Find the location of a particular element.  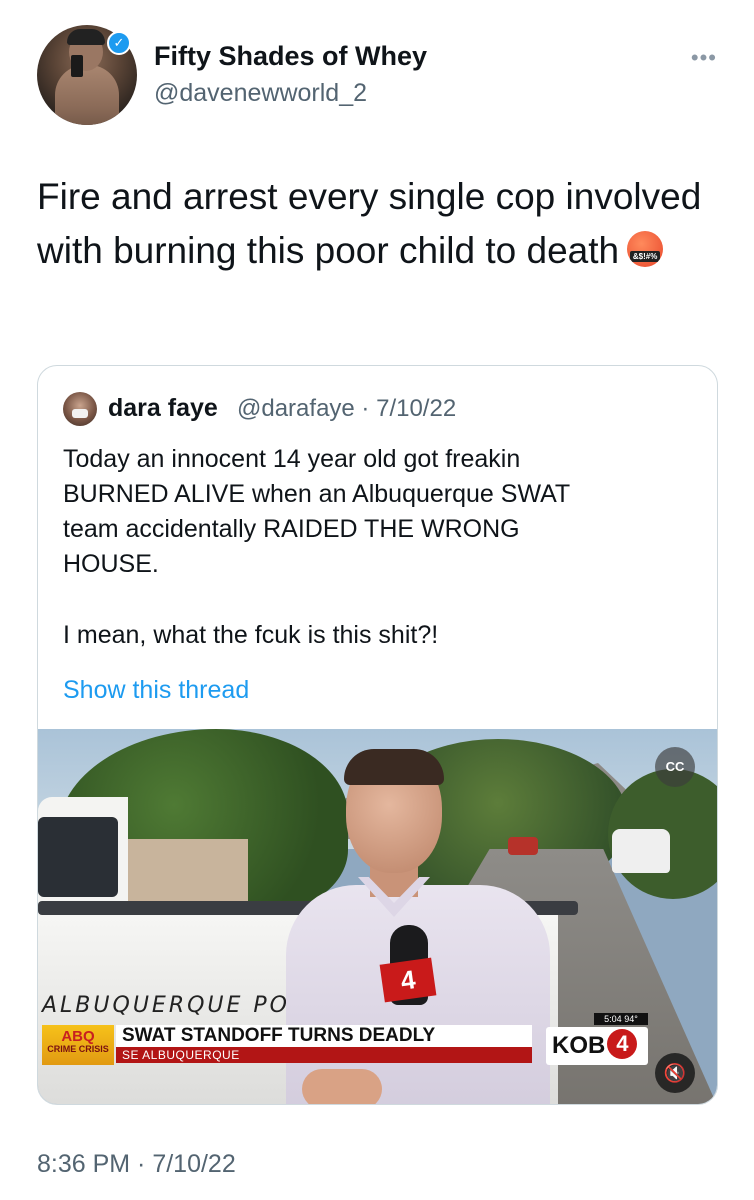

crime-crisis-logo: ABQ CRIME CRISIS is located at coordinates (78, 1045).